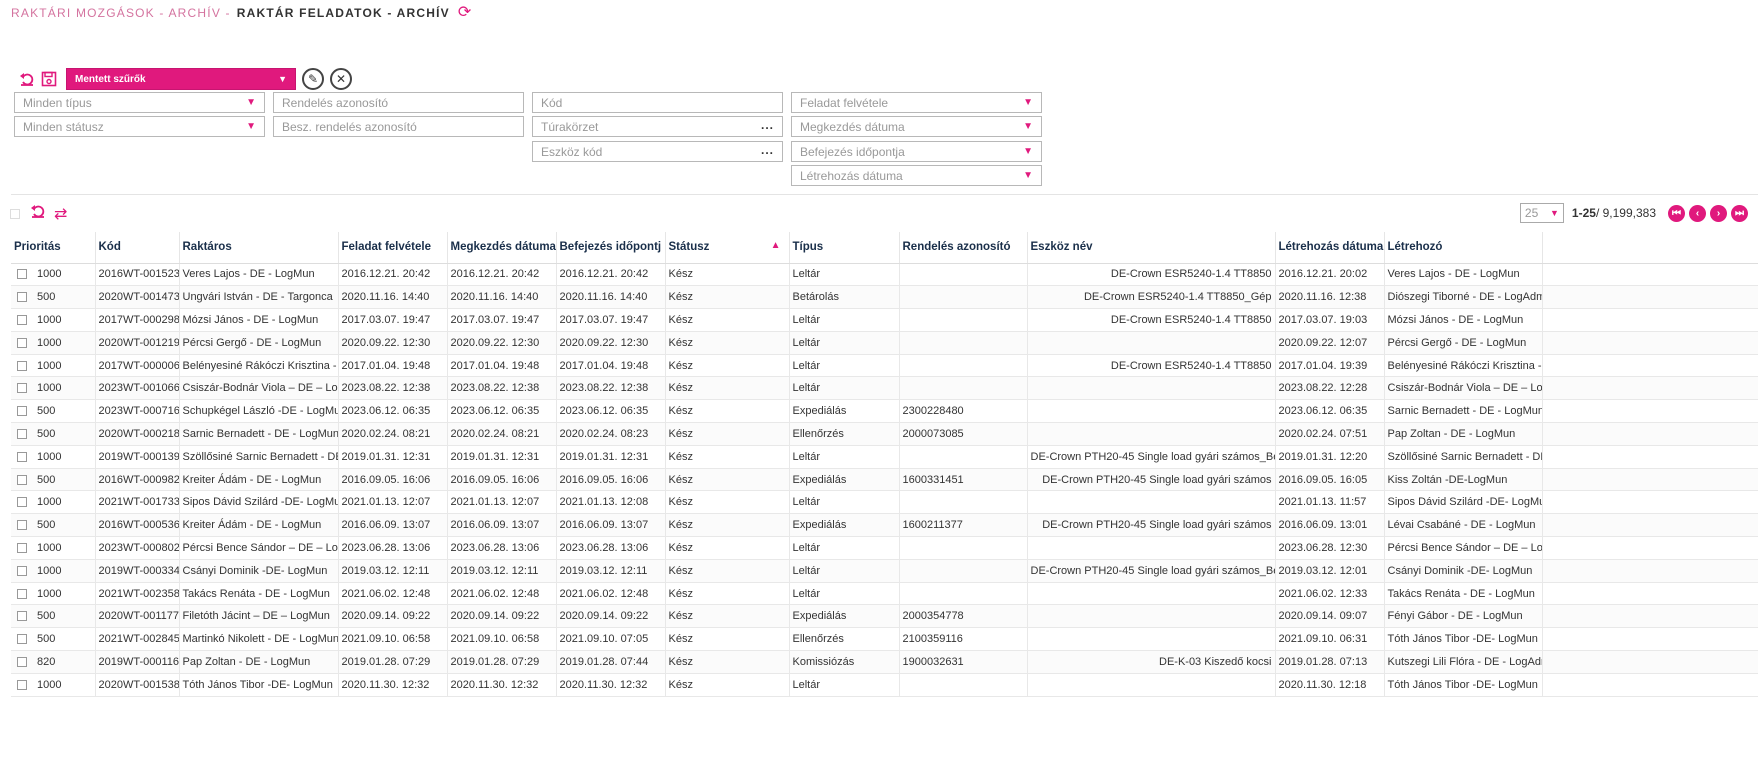  Describe the element at coordinates (398, 126) in the screenshot. I see `purchase-order-id-input: Besz. rendelés azonosító` at that location.